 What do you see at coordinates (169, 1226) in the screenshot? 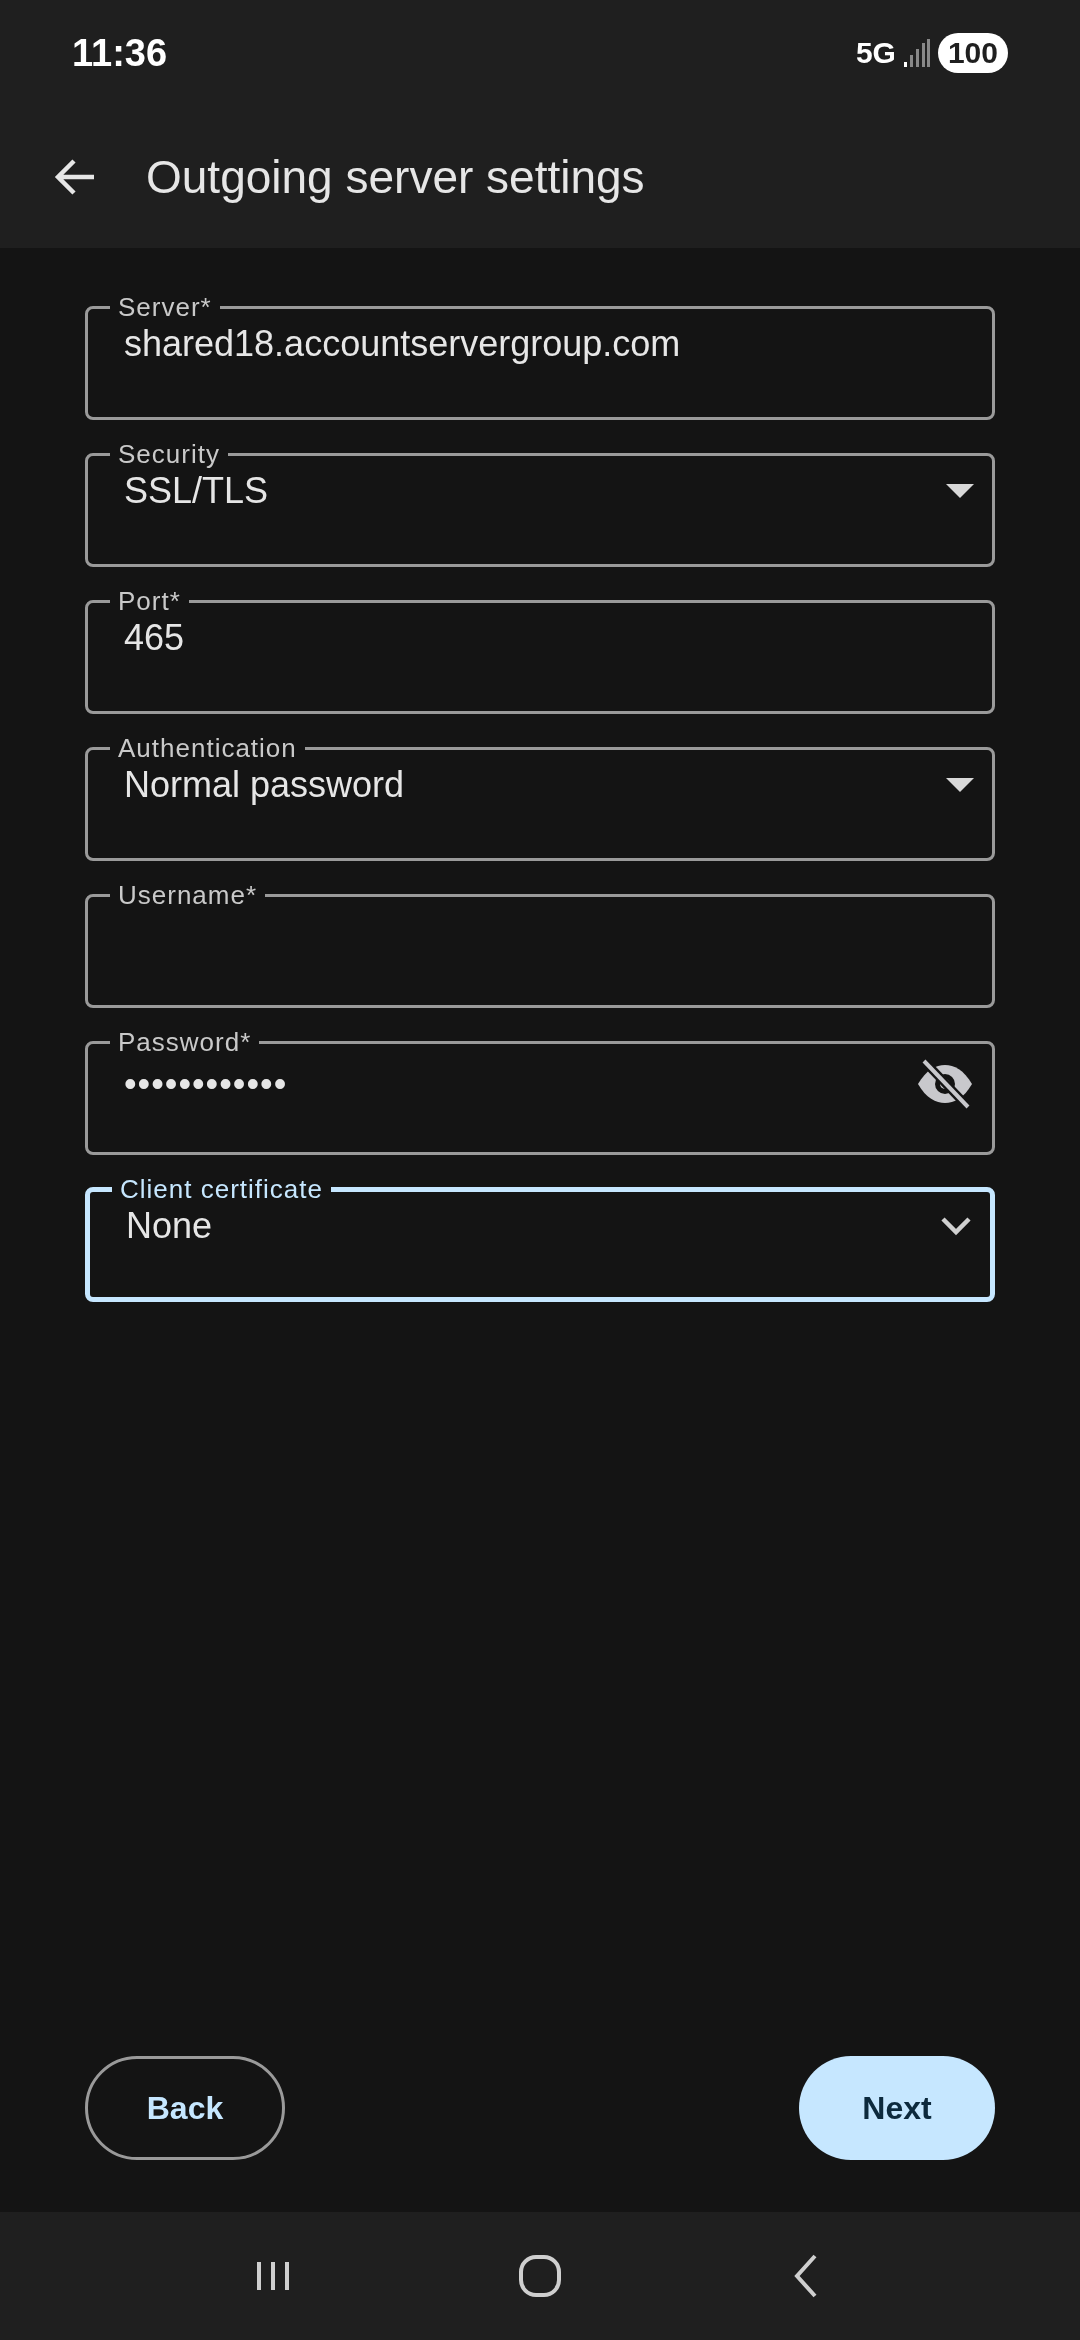
I see `field-value: None` at bounding box center [169, 1226].